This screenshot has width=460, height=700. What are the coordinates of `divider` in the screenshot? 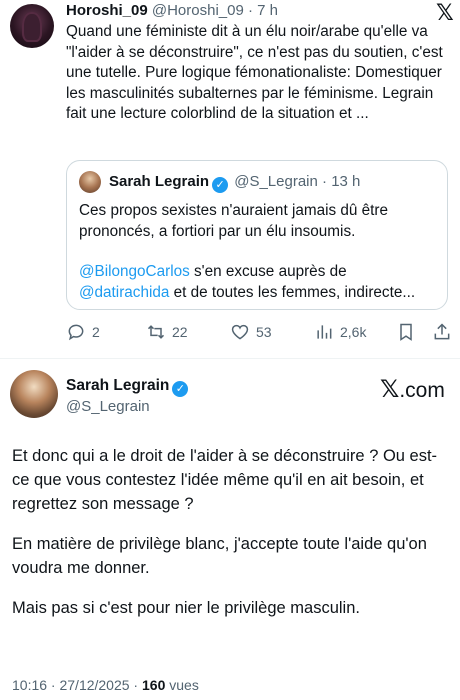 It's located at (230, 358).